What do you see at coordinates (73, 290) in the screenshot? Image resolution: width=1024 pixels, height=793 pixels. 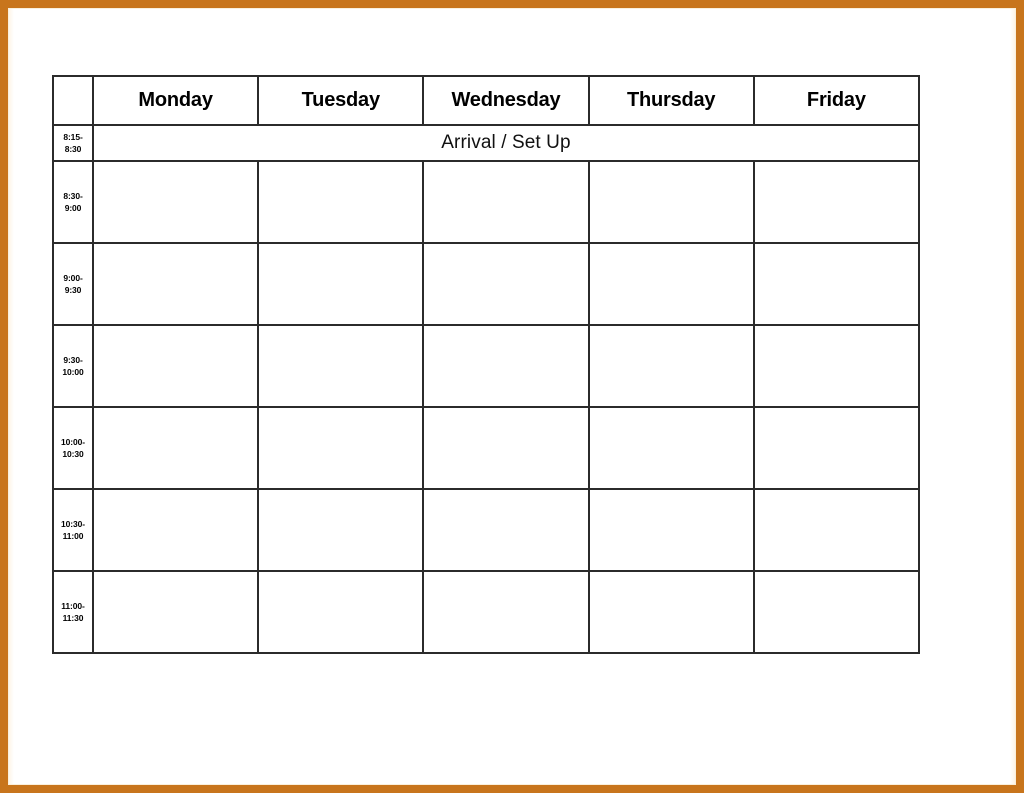 I see `time-label-line-end: 9:30` at bounding box center [73, 290].